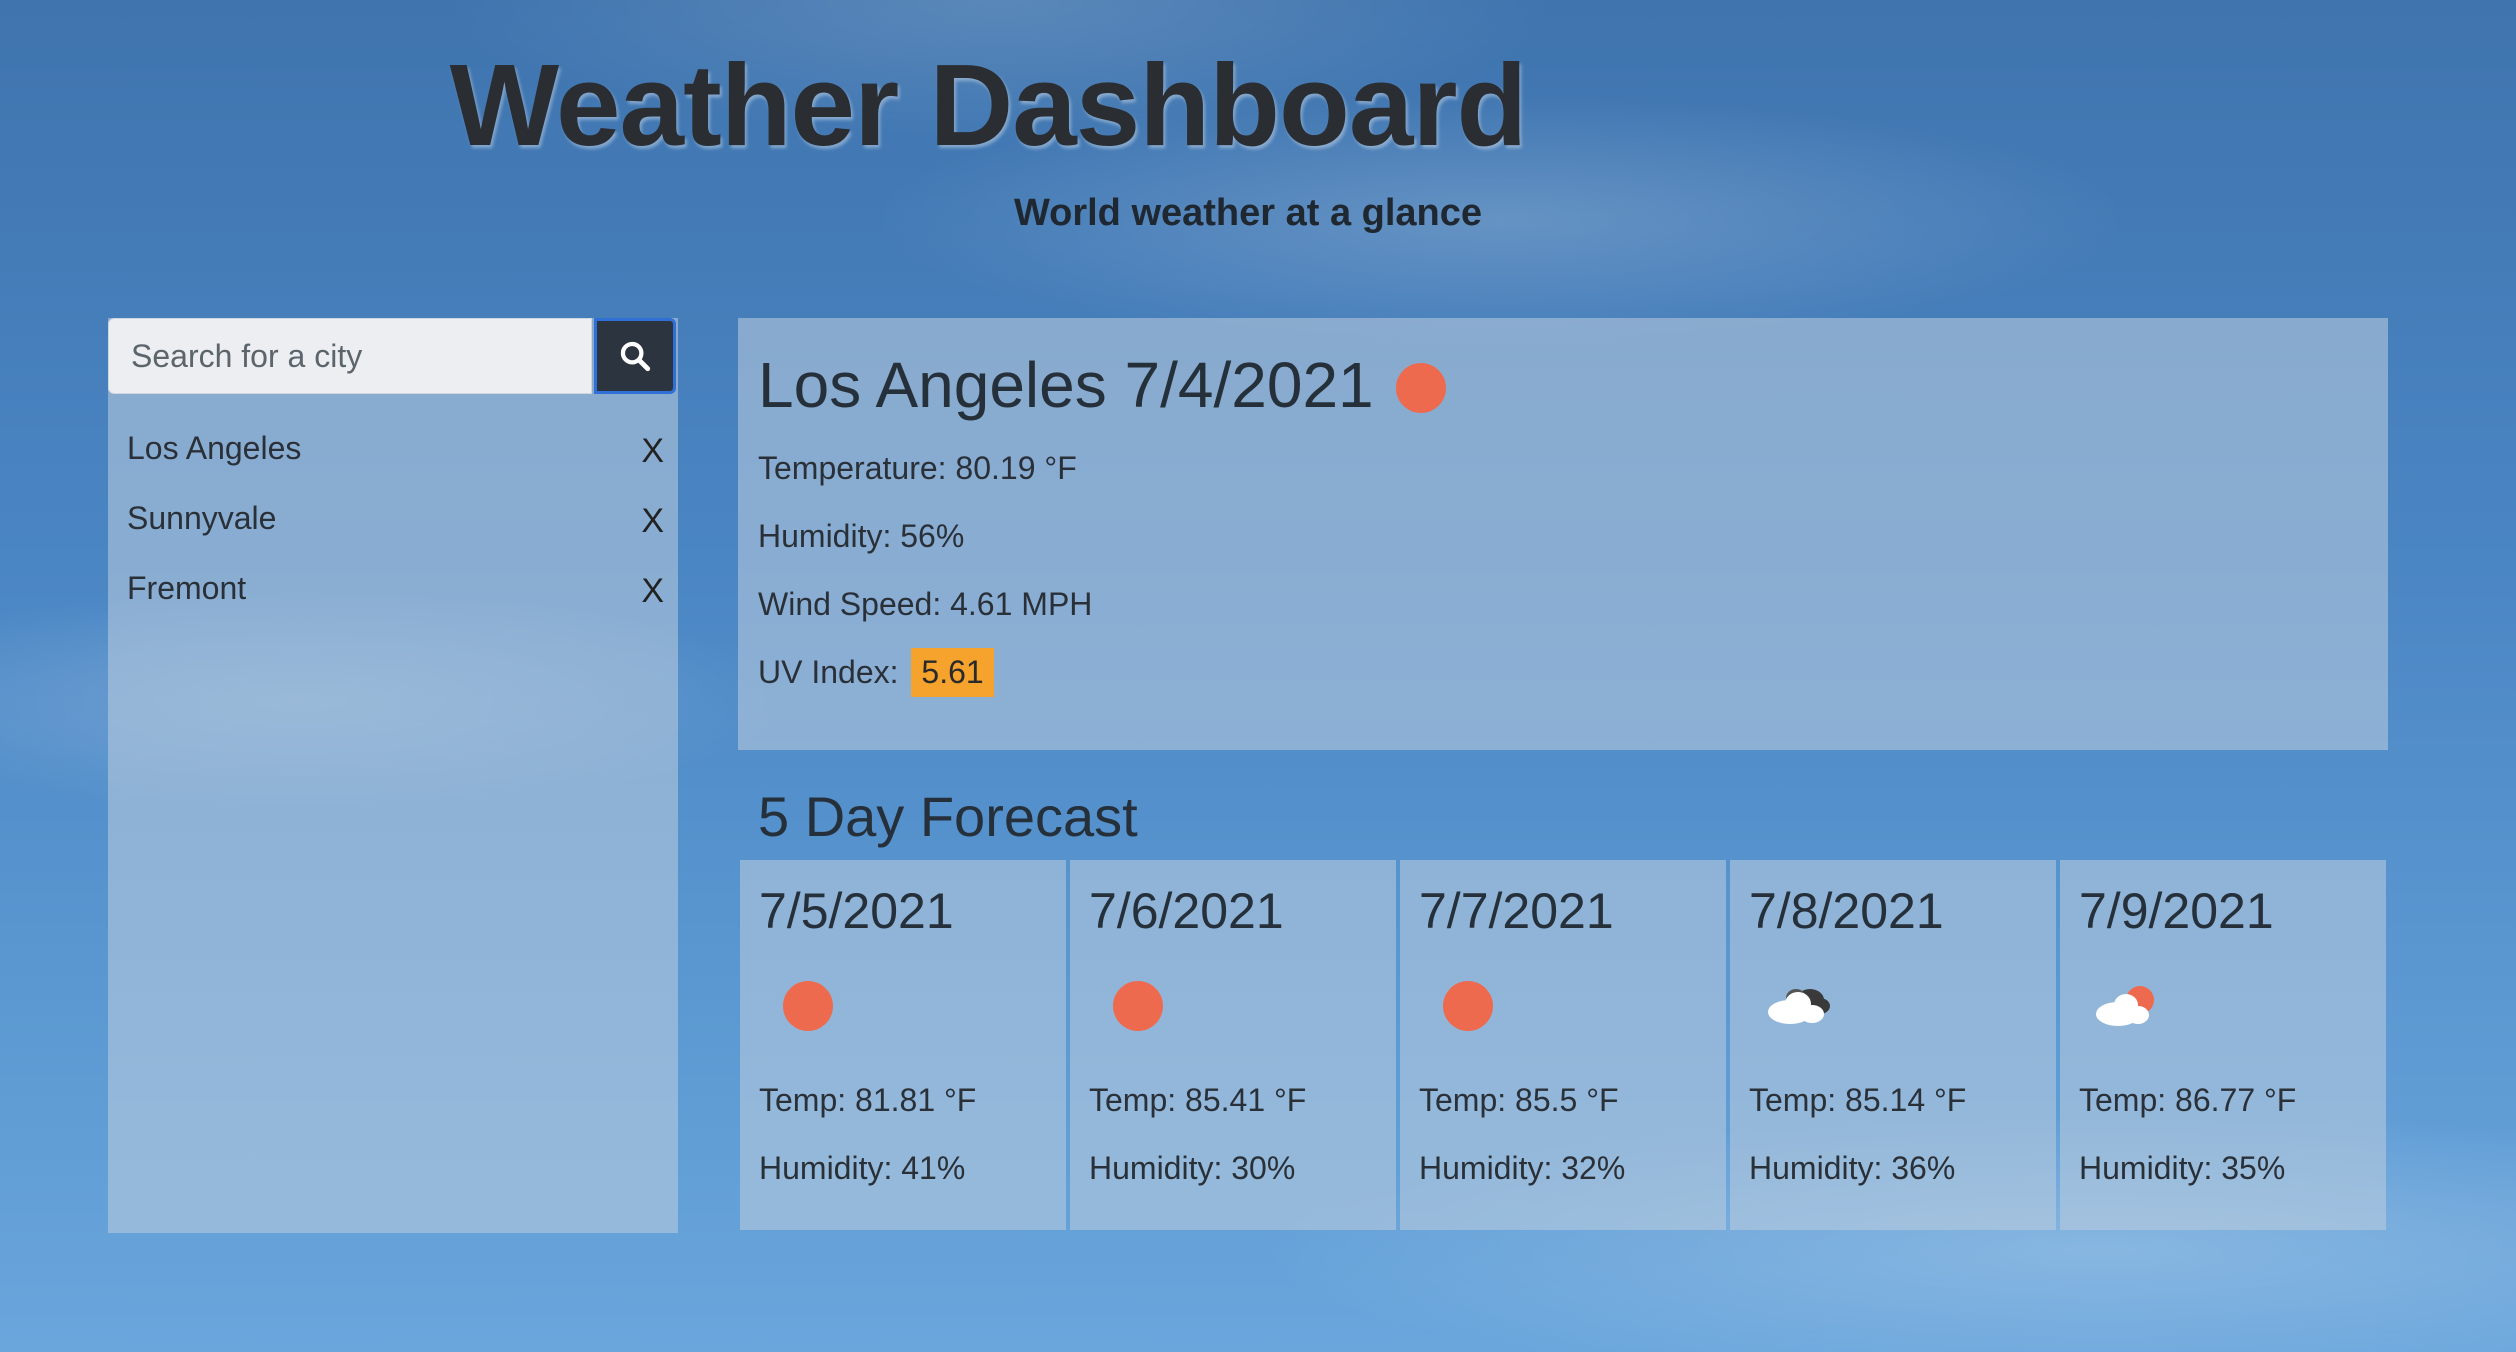 The height and width of the screenshot is (1352, 2516). I want to click on page-title-text: Weather Dashboard, so click(988, 105).